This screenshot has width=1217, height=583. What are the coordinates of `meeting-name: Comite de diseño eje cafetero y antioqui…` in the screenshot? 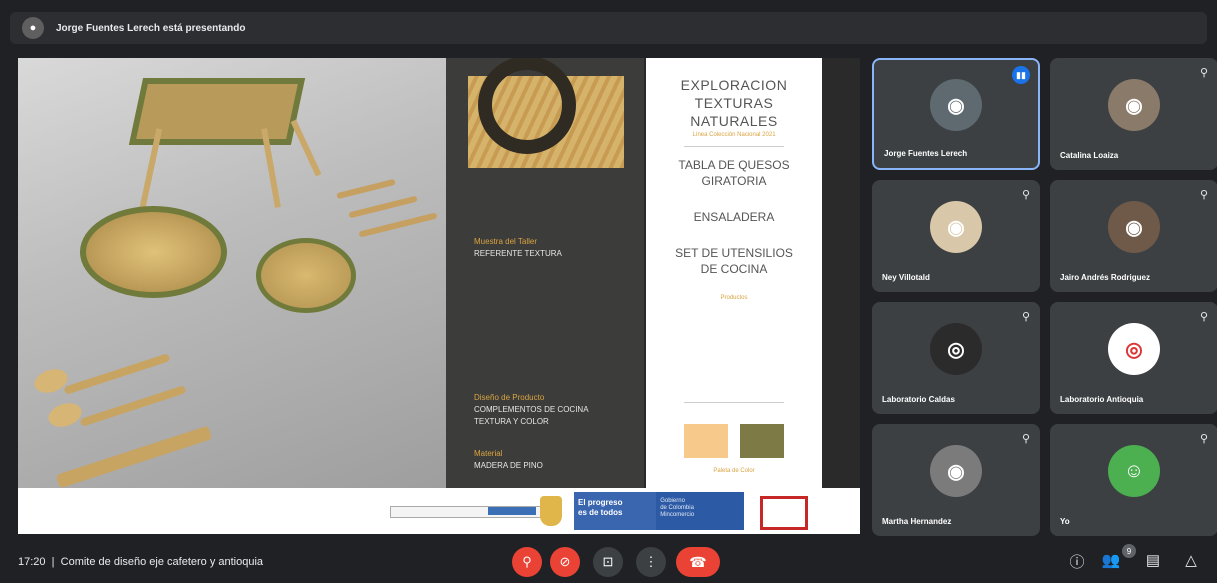 It's located at (162, 562).